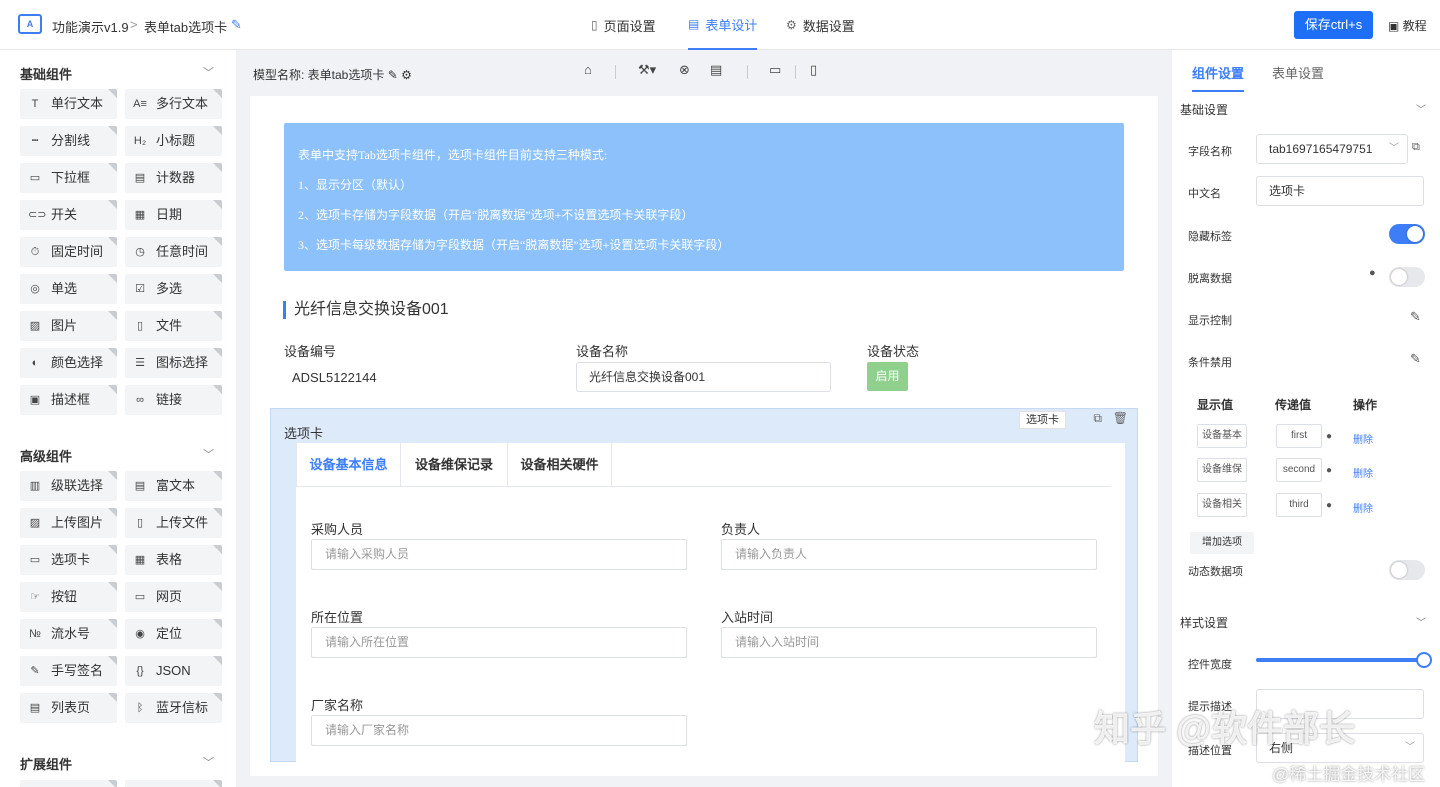  Describe the element at coordinates (173, 178) in the screenshot. I see `component-item: ▤ 计数器` at that location.